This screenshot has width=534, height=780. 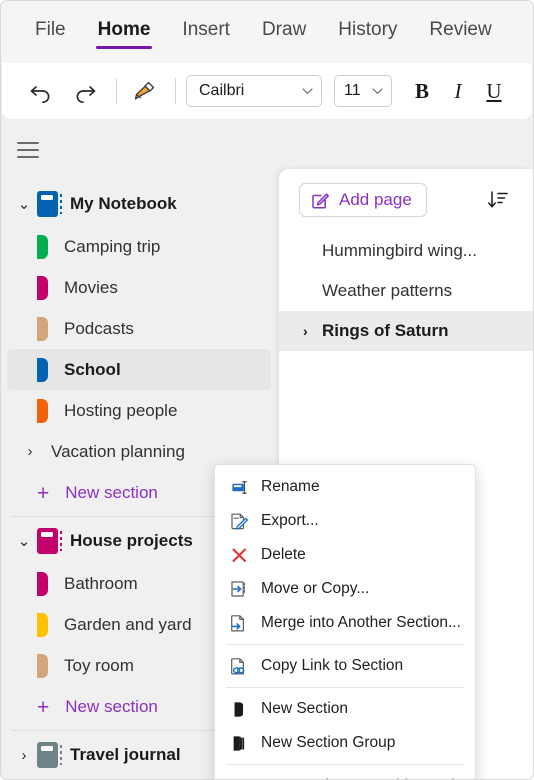 I want to click on sidebar-section-movies: Movies, so click(x=139, y=287).